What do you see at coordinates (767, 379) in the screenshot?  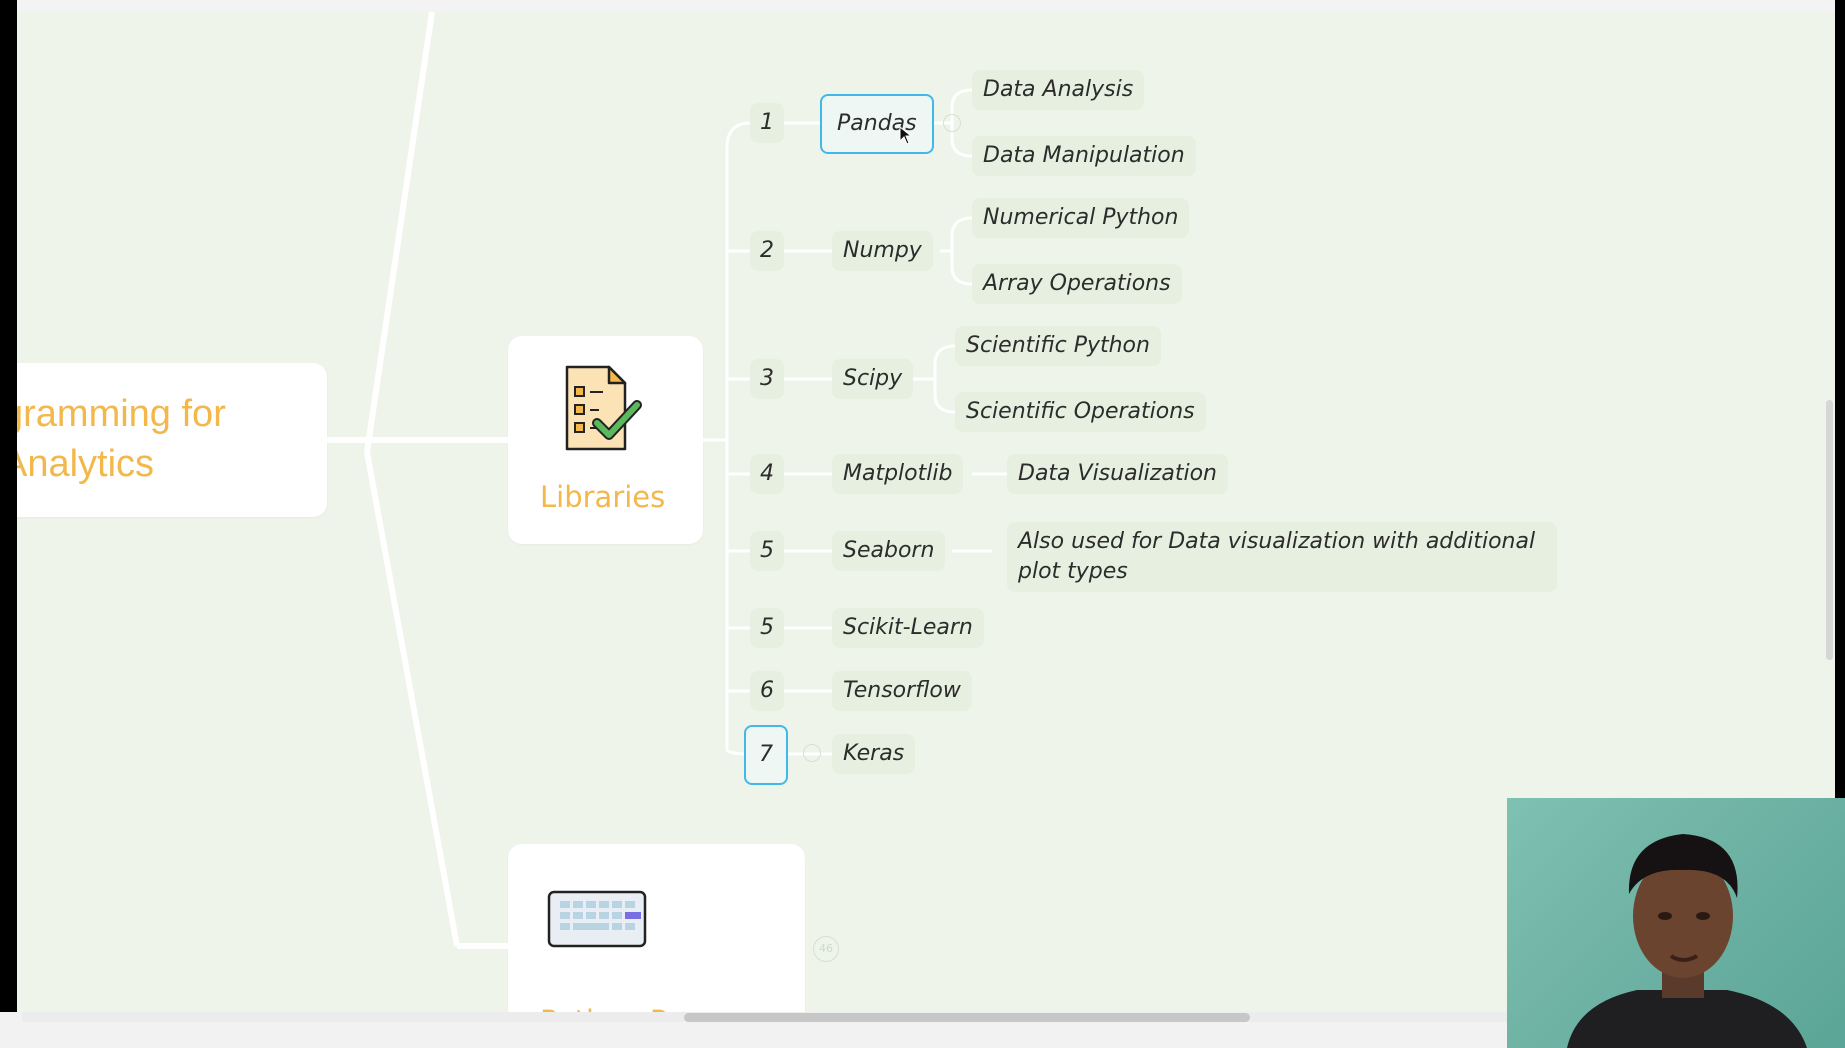 I see `item-number: 3` at bounding box center [767, 379].